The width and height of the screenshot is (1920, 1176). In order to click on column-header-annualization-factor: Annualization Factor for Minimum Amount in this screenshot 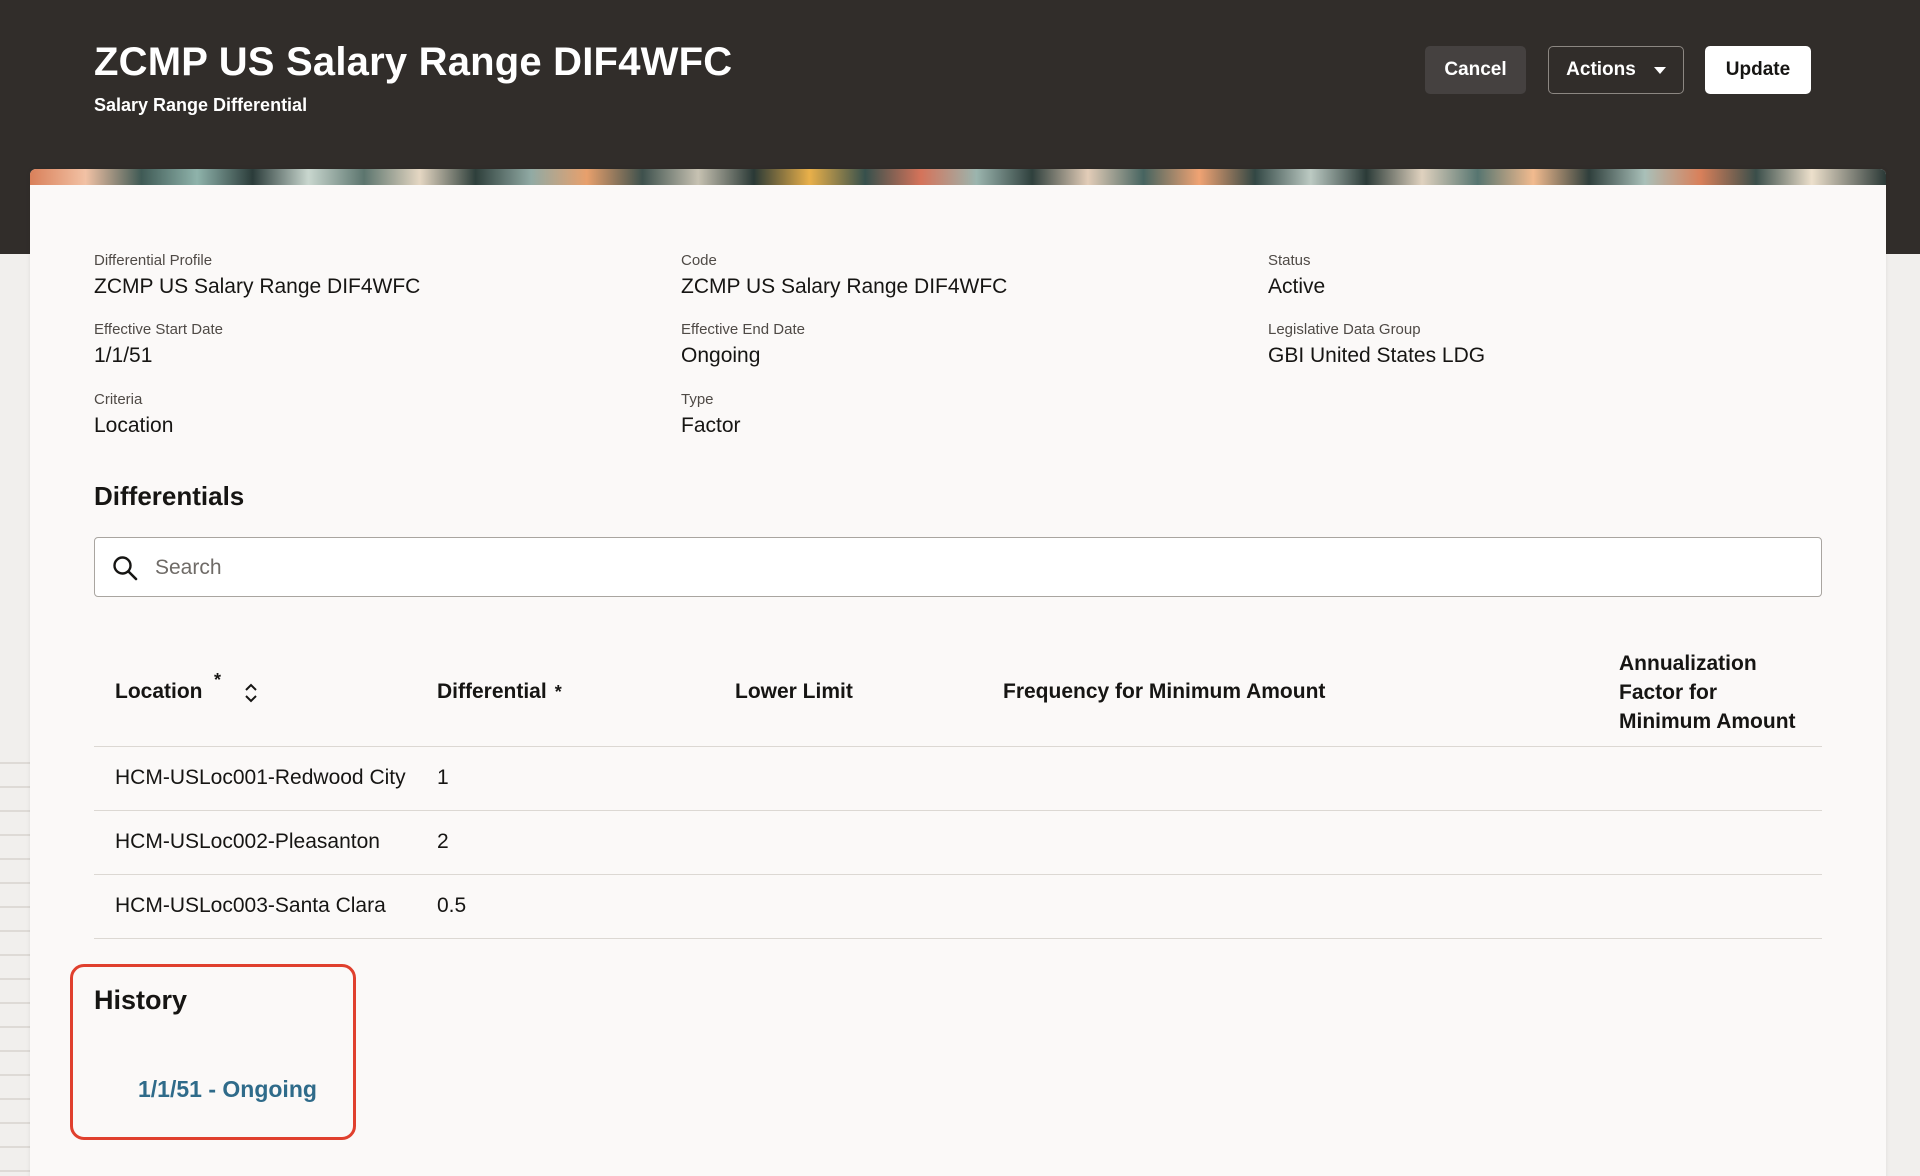, I will do `click(1707, 692)`.